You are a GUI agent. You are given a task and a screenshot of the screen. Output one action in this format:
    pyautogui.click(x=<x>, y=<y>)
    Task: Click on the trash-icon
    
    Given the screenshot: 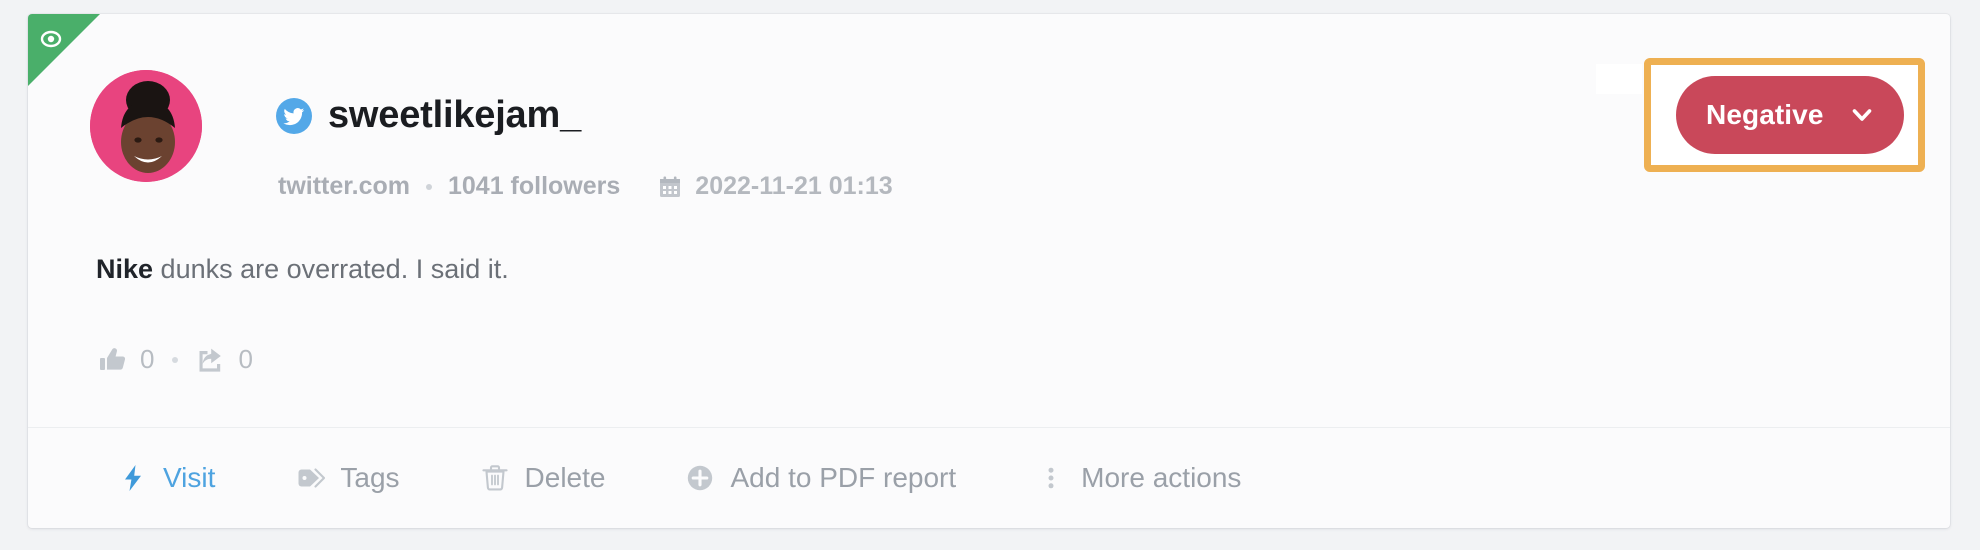 What is the action you would take?
    pyautogui.click(x=495, y=478)
    